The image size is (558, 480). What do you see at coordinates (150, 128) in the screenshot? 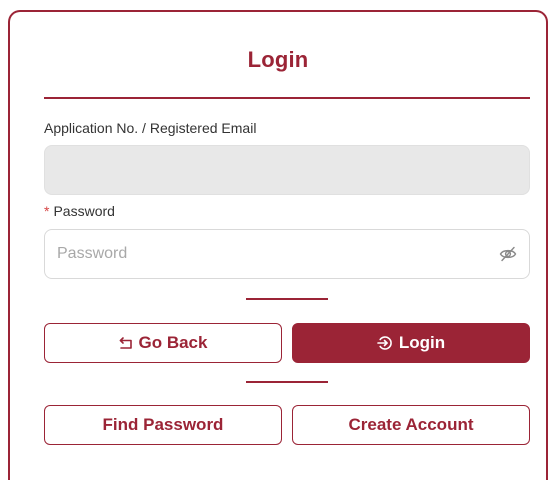
I see `email-field-label: Application No. / Registered Email` at bounding box center [150, 128].